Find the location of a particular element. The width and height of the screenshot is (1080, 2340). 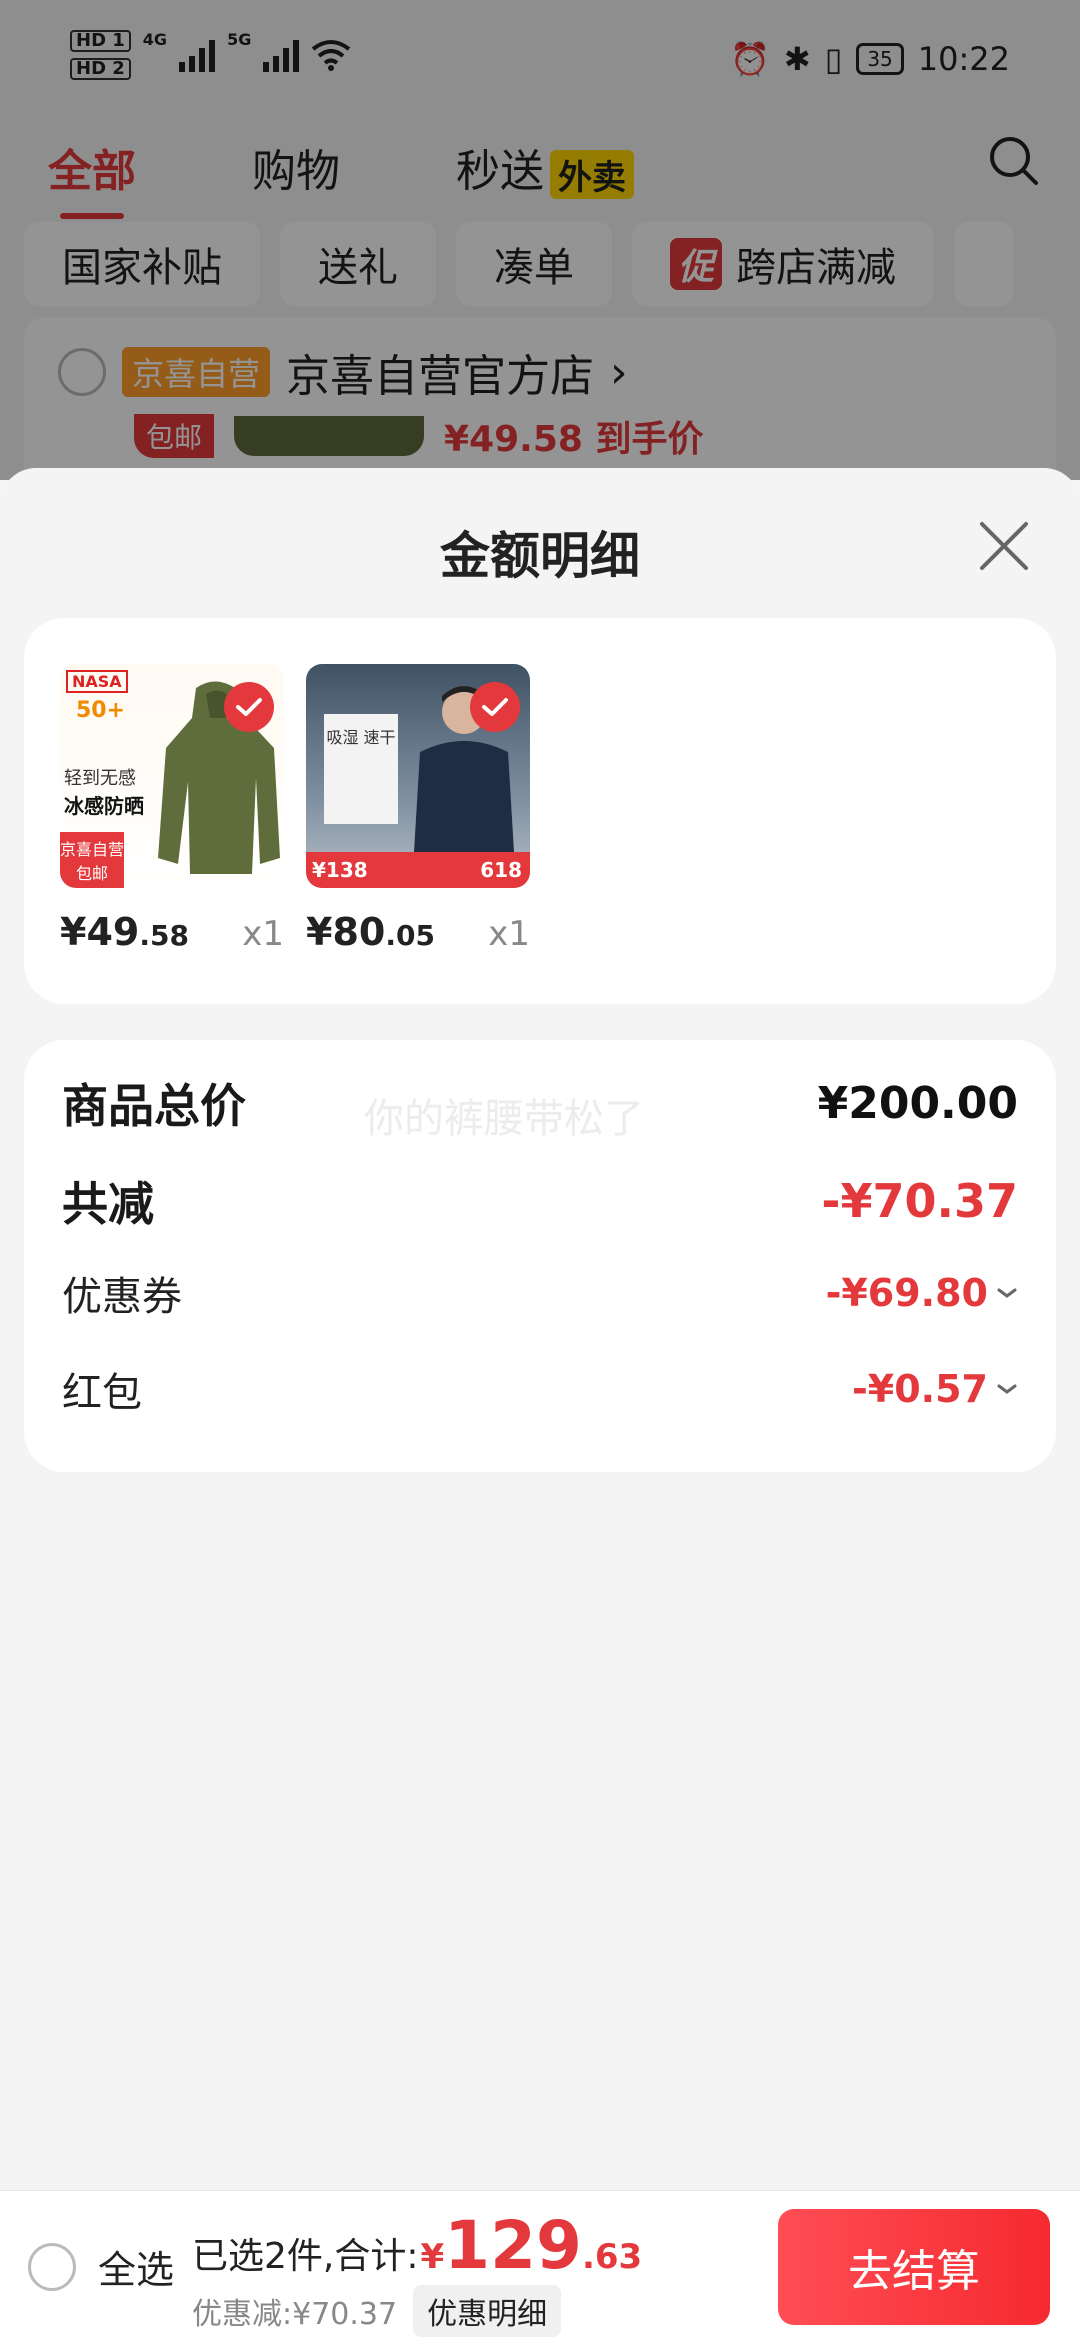

coupon-label: 优惠券 is located at coordinates (122, 1297).